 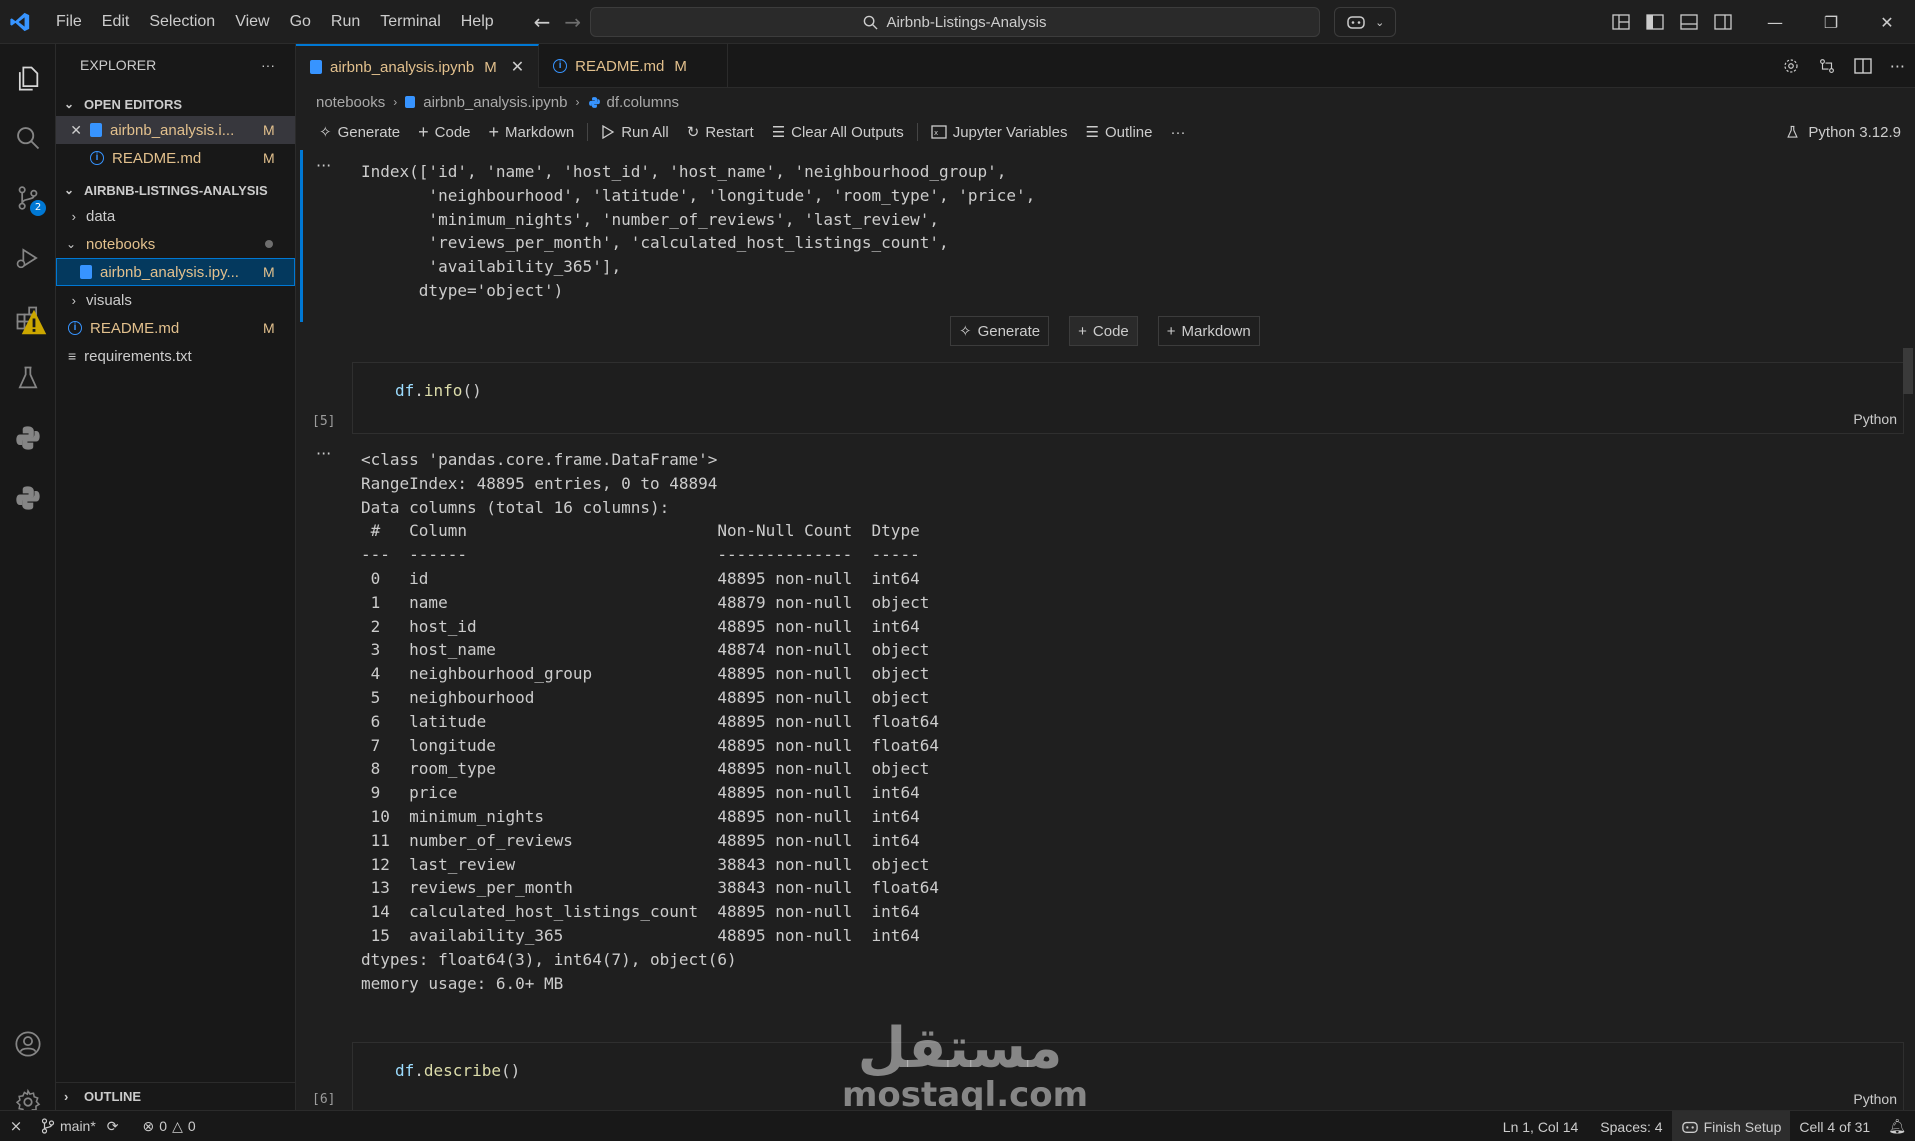 I want to click on code-source: df.describe(), so click(x=457, y=1071).